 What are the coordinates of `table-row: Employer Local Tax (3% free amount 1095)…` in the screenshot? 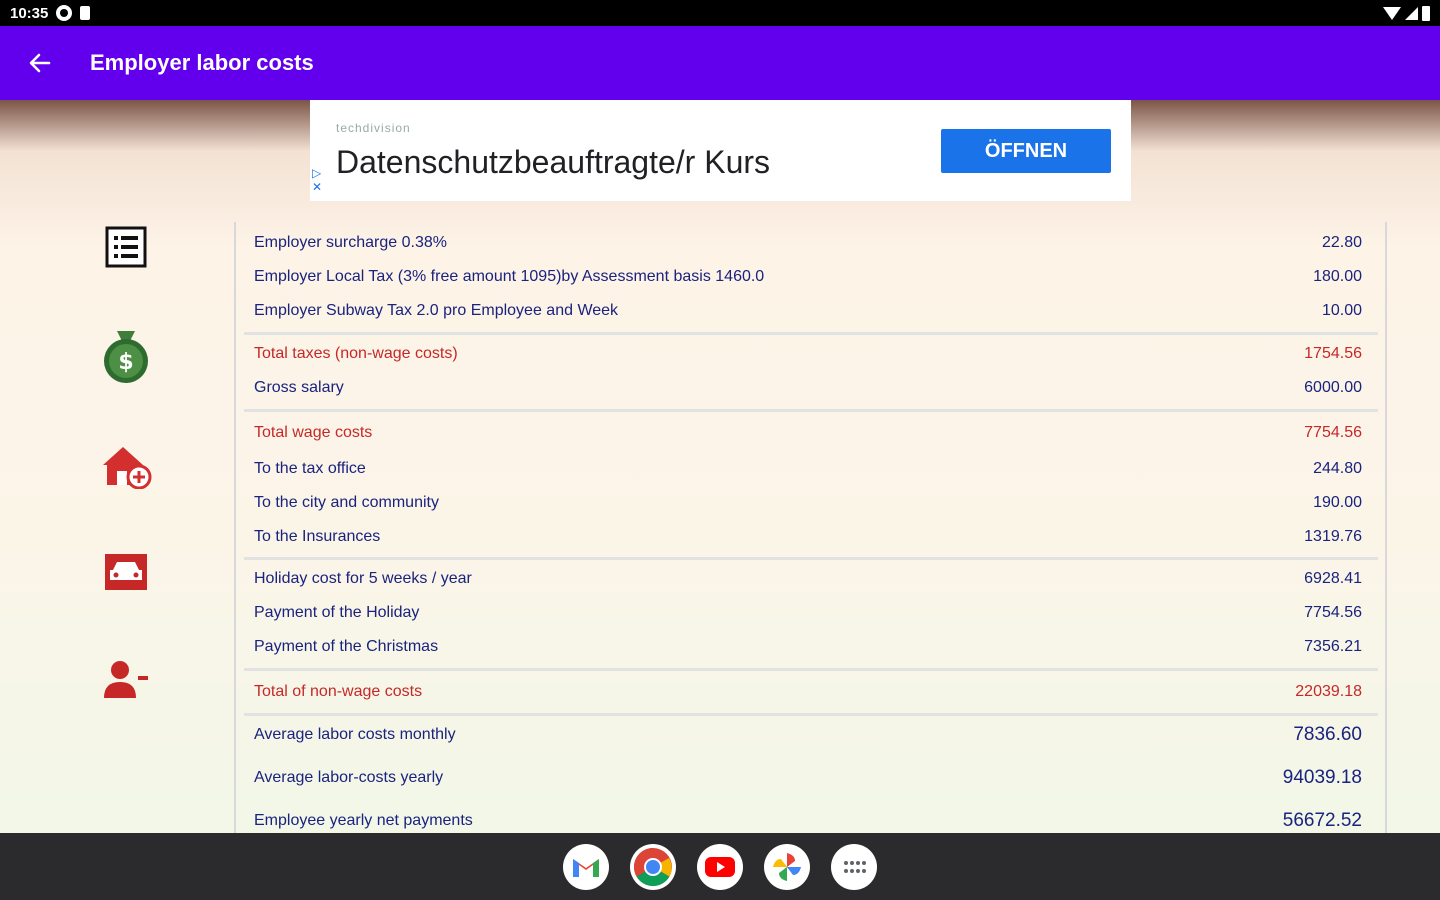 It's located at (808, 276).